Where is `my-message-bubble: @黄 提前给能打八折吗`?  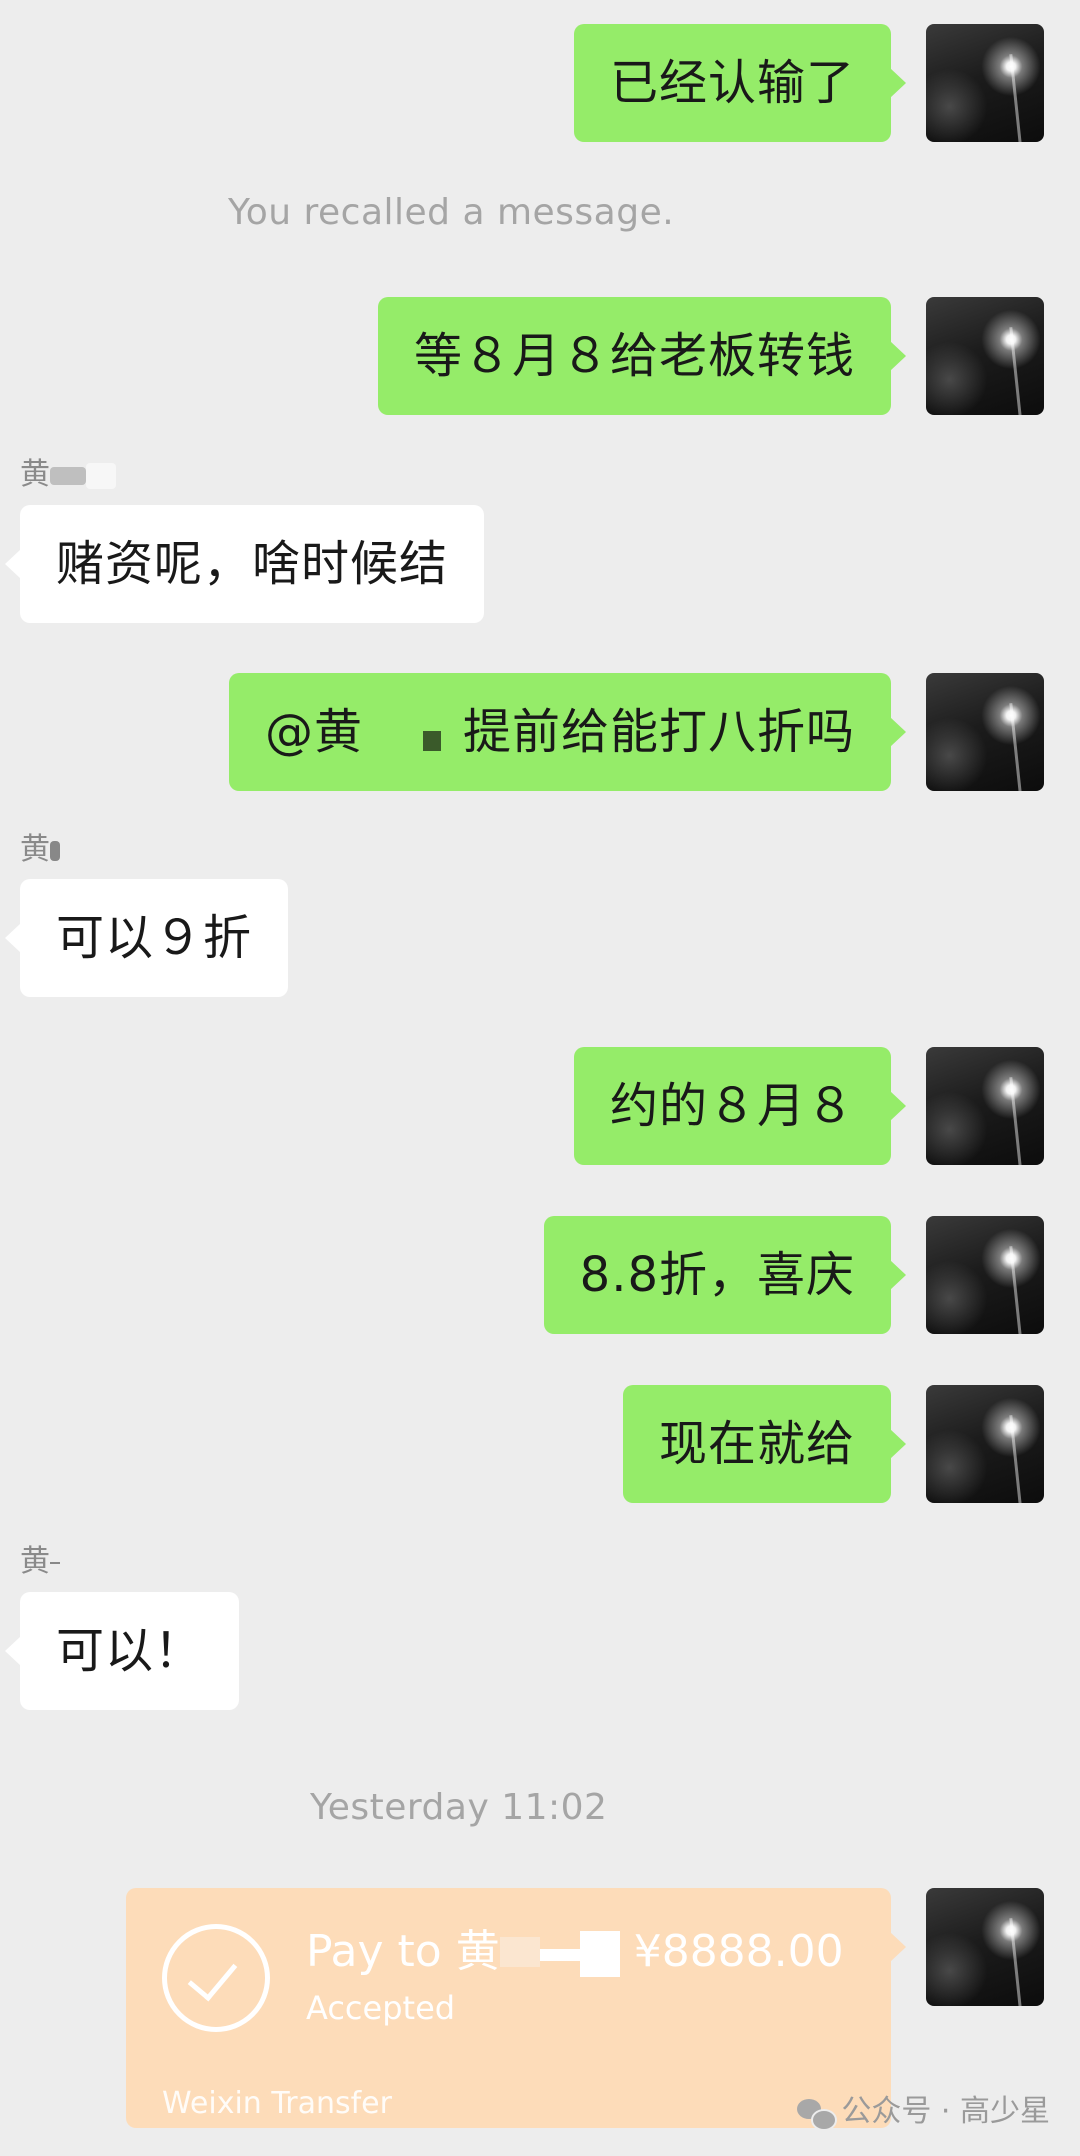
my-message-bubble: @黄 提前给能打八折吗 is located at coordinates (567, 732).